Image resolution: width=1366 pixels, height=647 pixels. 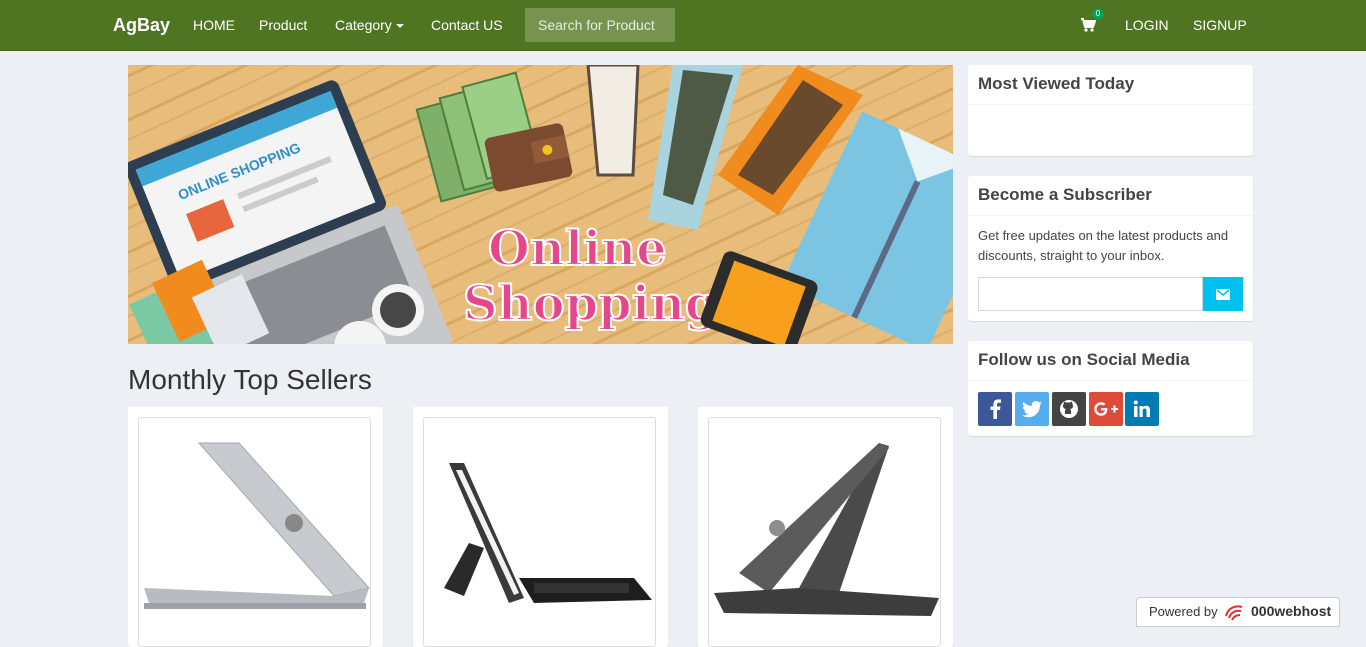 I want to click on banner-headline-line2: Shopping, so click(x=590, y=304).